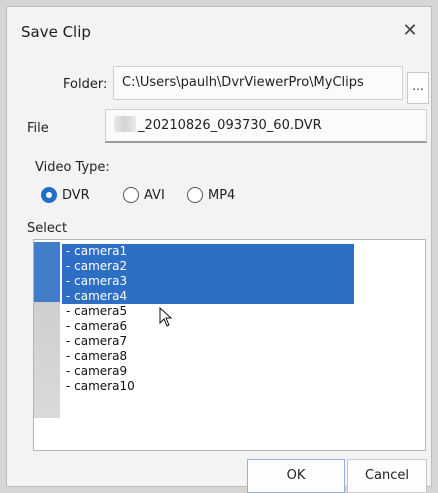 The height and width of the screenshot is (493, 438). I want to click on list-item-camera10: - camera10, so click(98, 386).